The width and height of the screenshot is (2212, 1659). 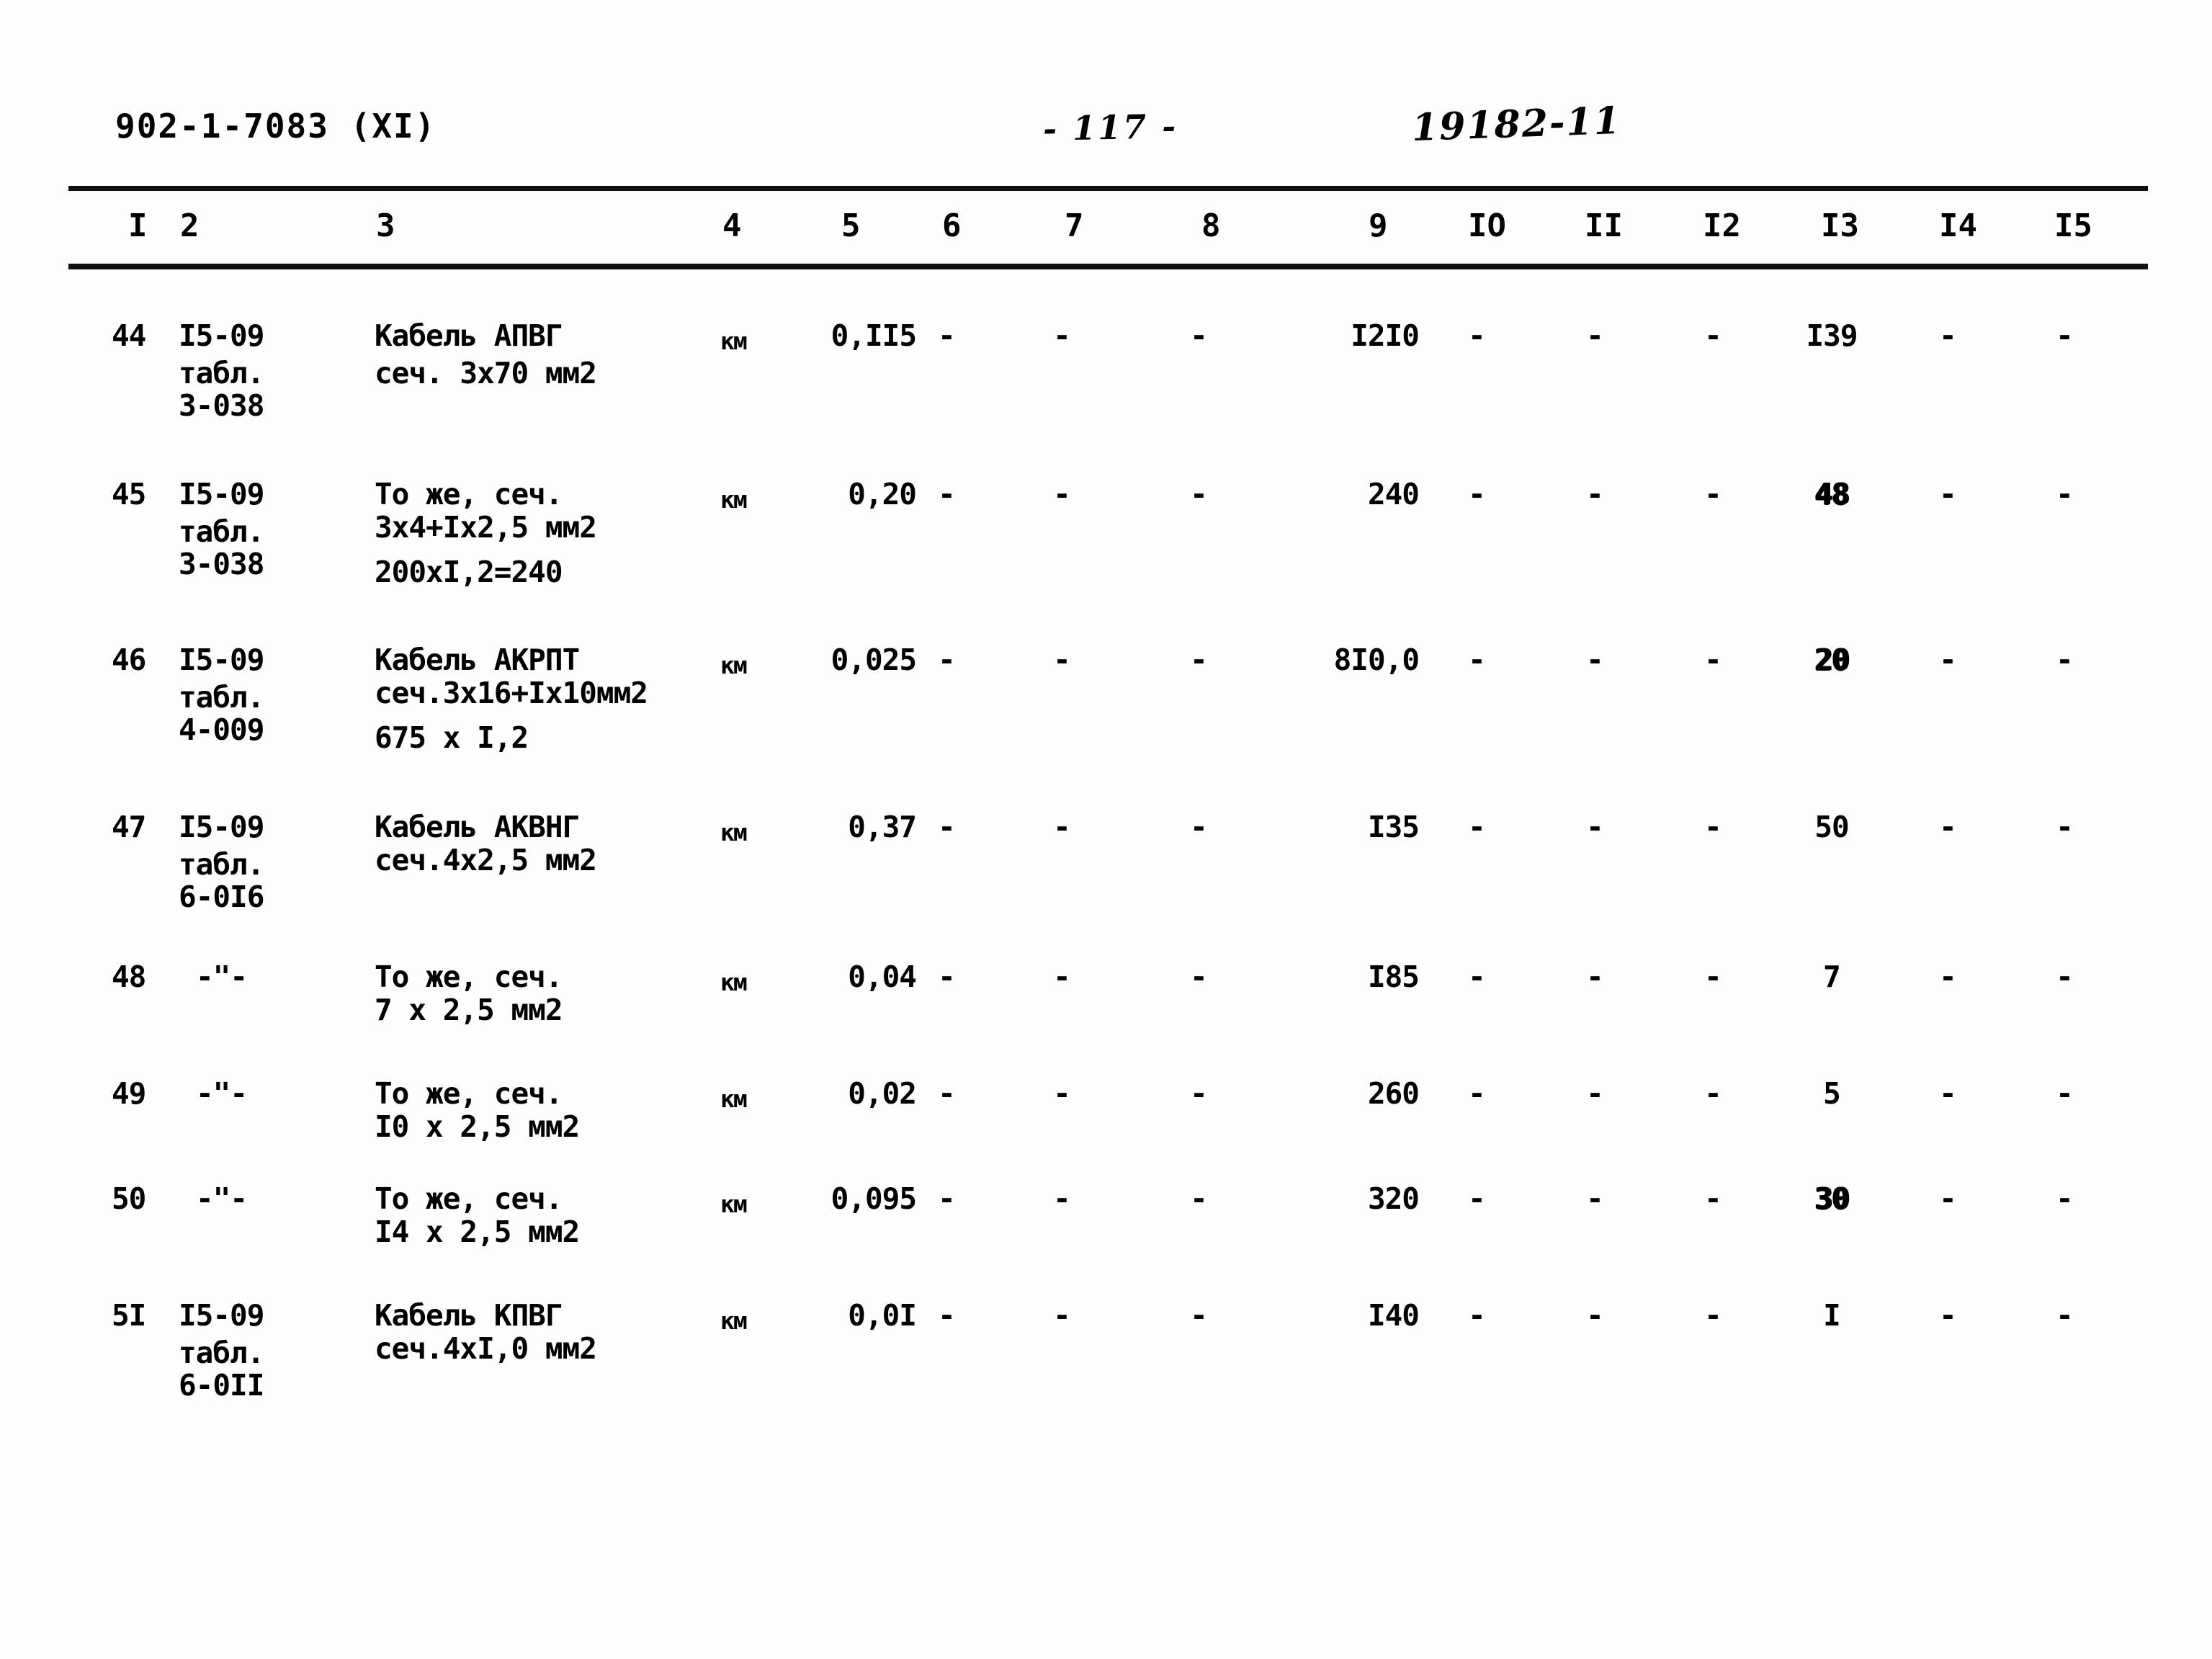 I want to click on column-header-7: 7, so click(x=1074, y=225).